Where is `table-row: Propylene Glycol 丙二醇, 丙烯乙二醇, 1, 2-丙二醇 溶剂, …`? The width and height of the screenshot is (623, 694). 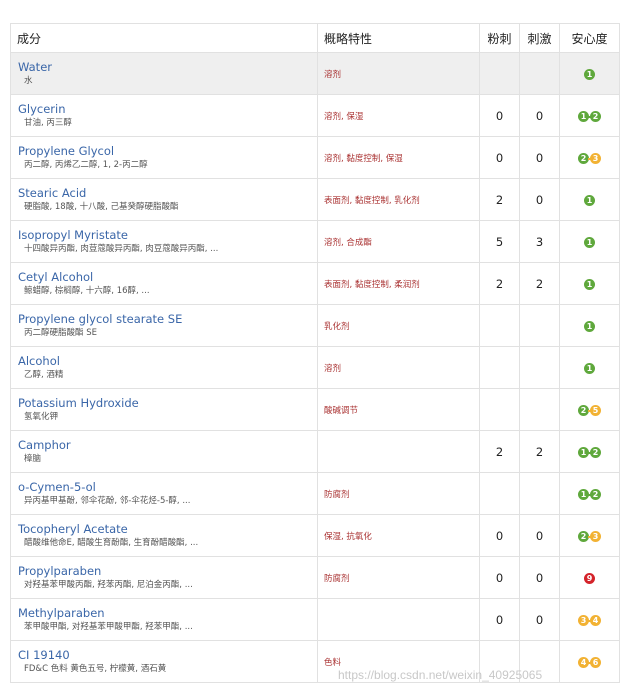 table-row: Propylene Glycol 丙二醇, 丙烯乙二醇, 1, 2-丙二醇 溶剂, … is located at coordinates (315, 157).